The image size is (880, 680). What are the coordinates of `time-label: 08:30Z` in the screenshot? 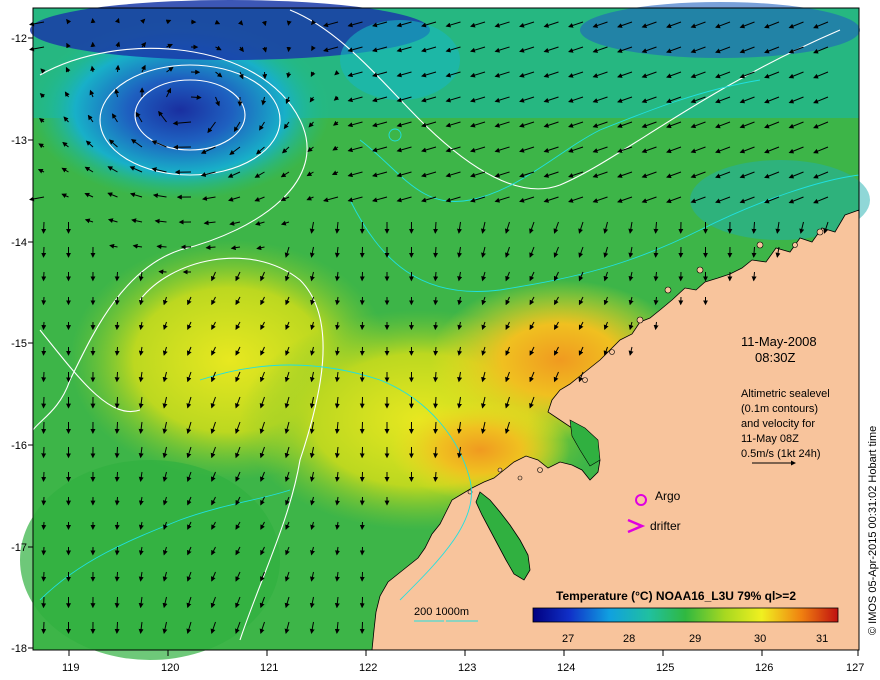 It's located at (775, 357).